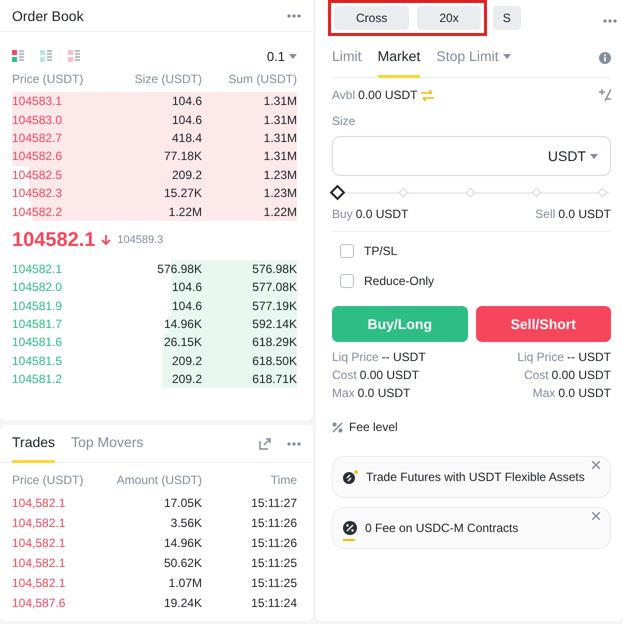 The width and height of the screenshot is (623, 624). I want to click on sum-cell: 618.50K, so click(274, 361).